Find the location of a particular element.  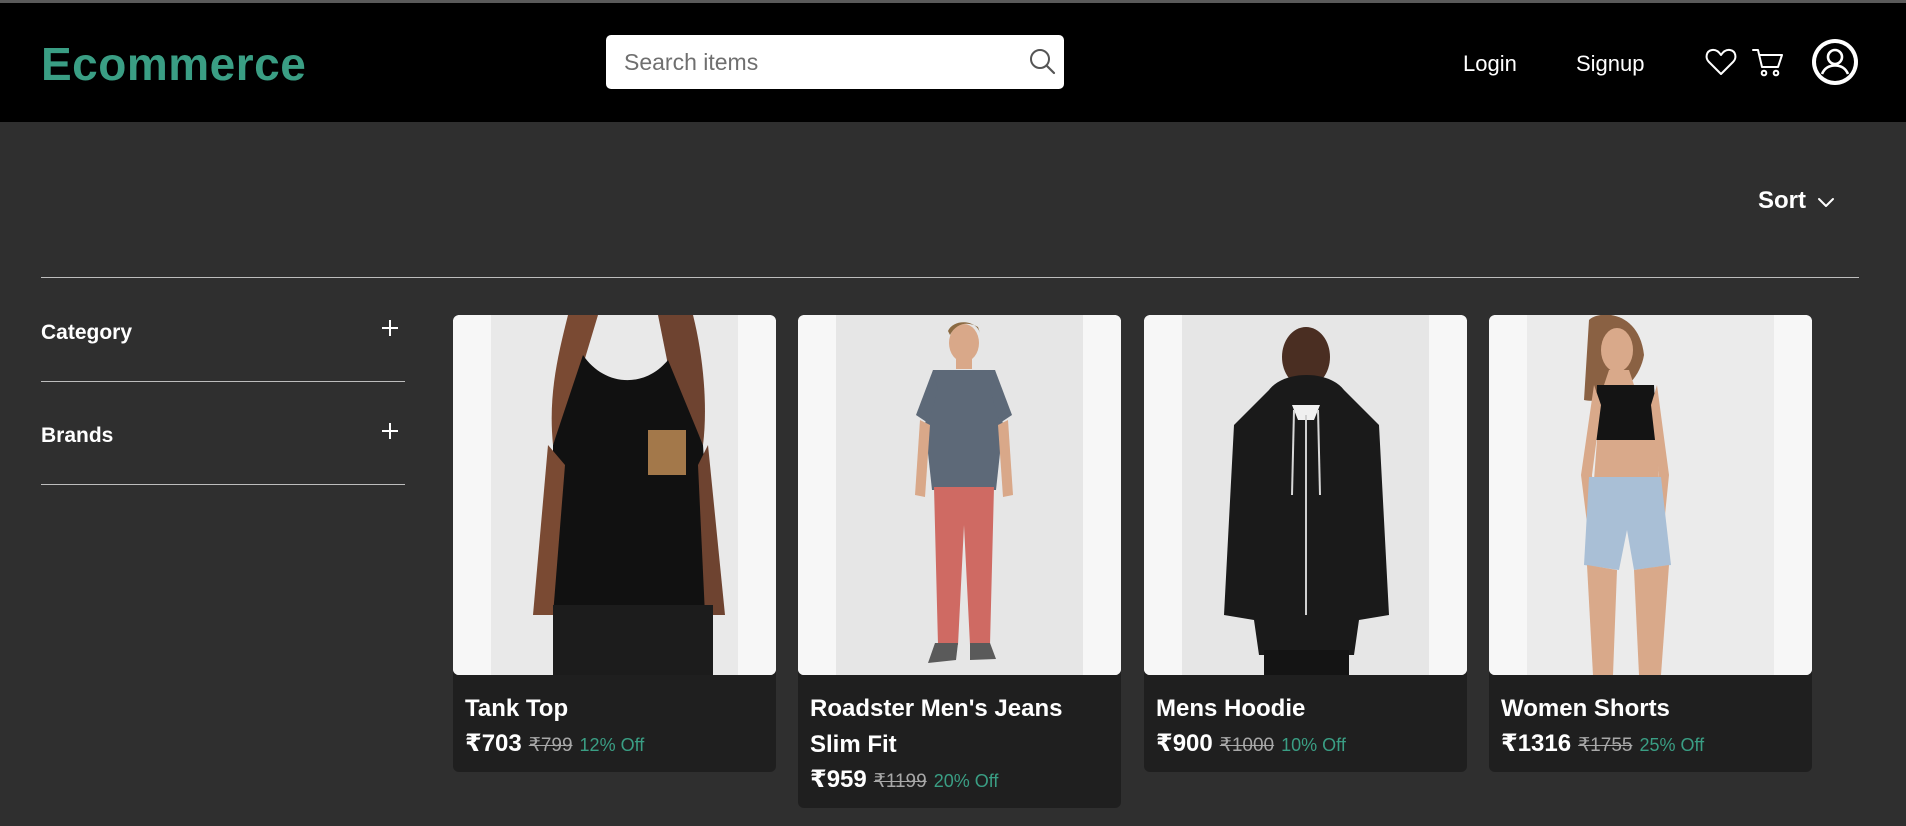

product-discount: 25% Off is located at coordinates (1672, 745).